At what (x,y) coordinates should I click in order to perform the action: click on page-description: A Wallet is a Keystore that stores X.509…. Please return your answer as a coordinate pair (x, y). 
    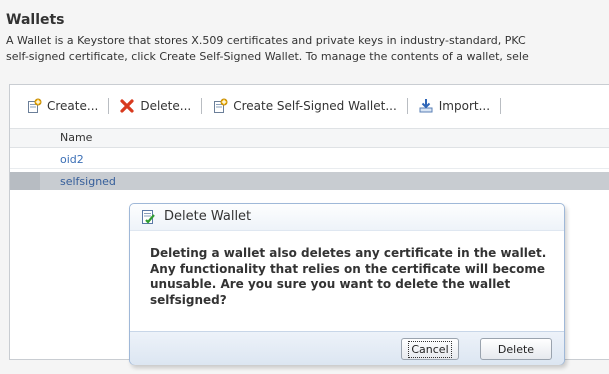
    Looking at the image, I should click on (307, 49).